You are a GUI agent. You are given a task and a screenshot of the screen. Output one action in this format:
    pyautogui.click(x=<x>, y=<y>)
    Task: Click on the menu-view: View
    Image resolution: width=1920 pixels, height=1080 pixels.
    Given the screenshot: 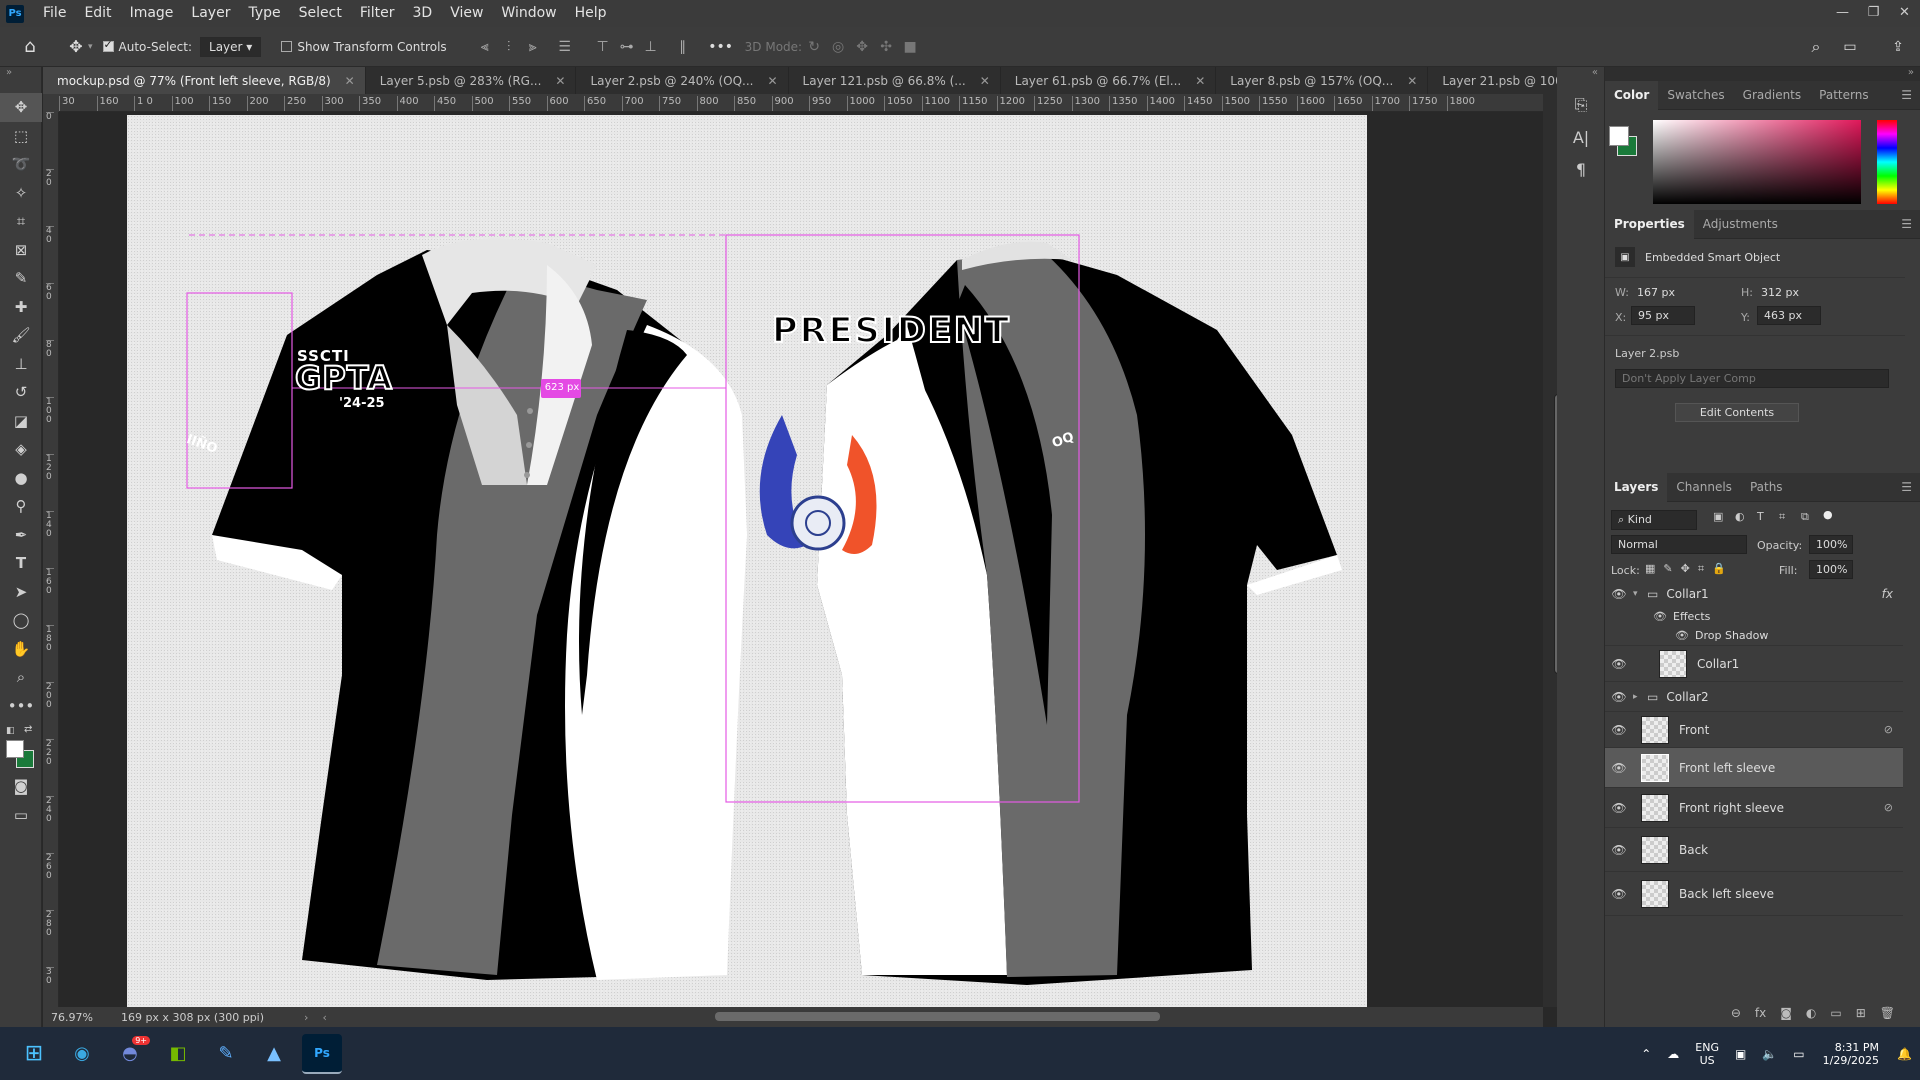 What is the action you would take?
    pyautogui.click(x=466, y=13)
    